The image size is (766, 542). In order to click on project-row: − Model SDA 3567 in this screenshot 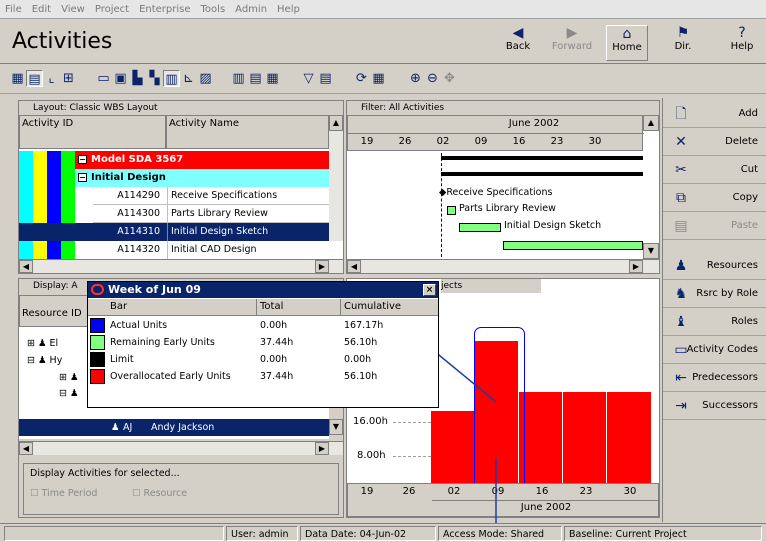, I will do `click(202, 160)`.